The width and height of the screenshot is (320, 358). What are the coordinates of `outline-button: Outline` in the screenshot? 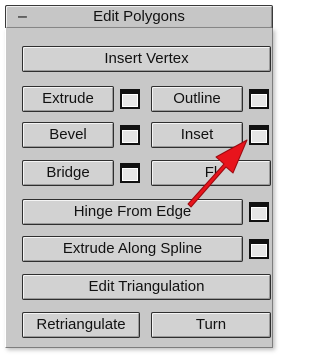 It's located at (197, 99).